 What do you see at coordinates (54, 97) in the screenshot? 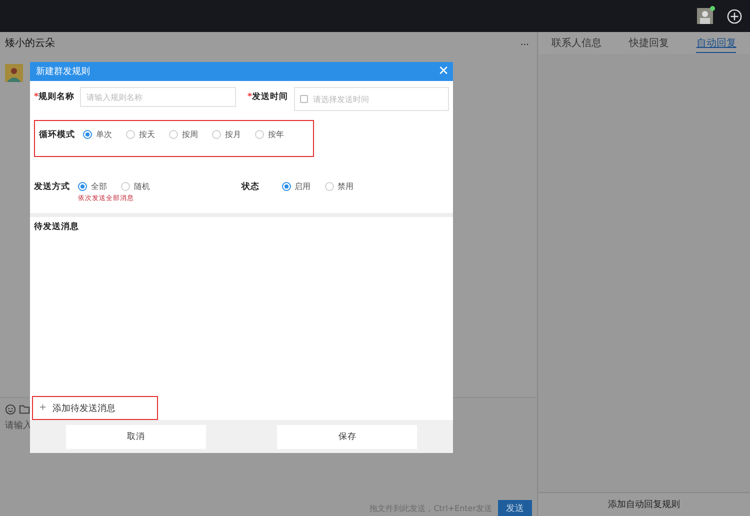
I see `field-label: *规则名称` at bounding box center [54, 97].